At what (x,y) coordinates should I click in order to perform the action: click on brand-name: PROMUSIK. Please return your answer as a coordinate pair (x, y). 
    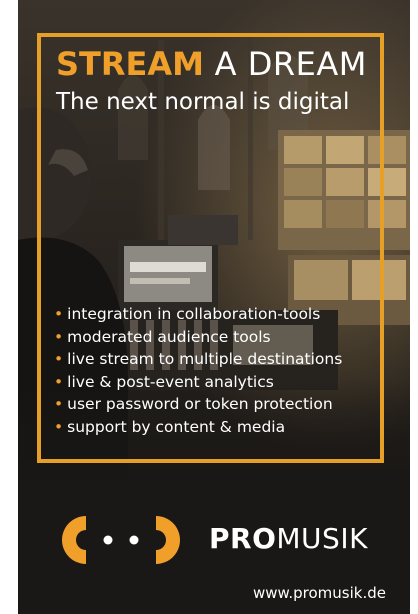
    Looking at the image, I should click on (288, 538).